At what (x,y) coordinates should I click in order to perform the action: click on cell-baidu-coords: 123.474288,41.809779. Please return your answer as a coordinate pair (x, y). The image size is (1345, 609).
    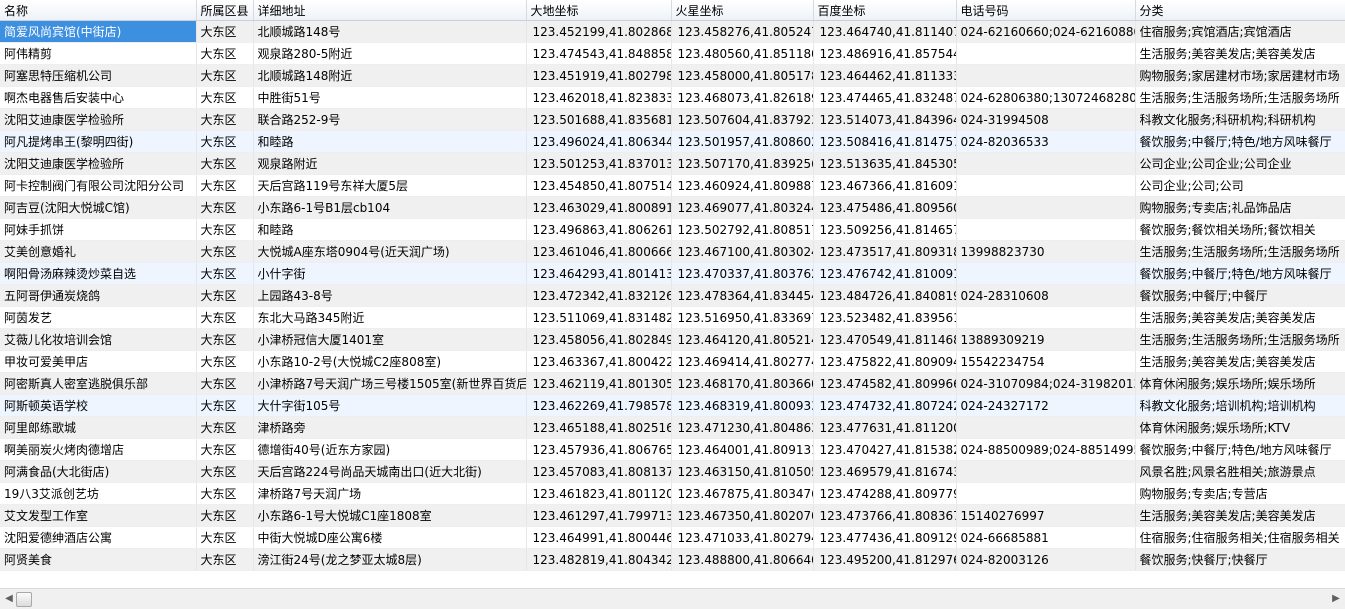
    Looking at the image, I should click on (885, 493).